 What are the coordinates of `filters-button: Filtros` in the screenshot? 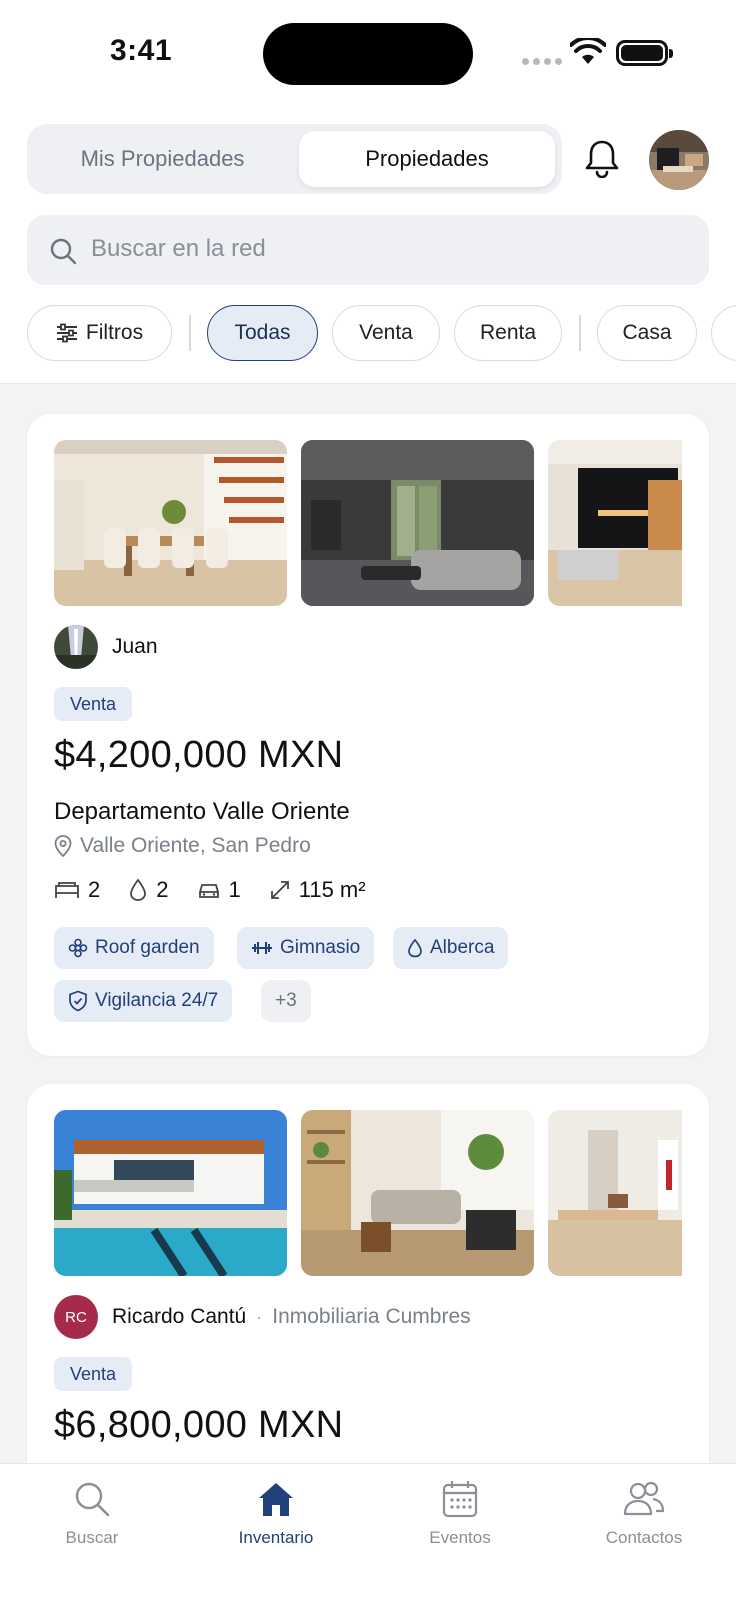 It's located at (99, 333).